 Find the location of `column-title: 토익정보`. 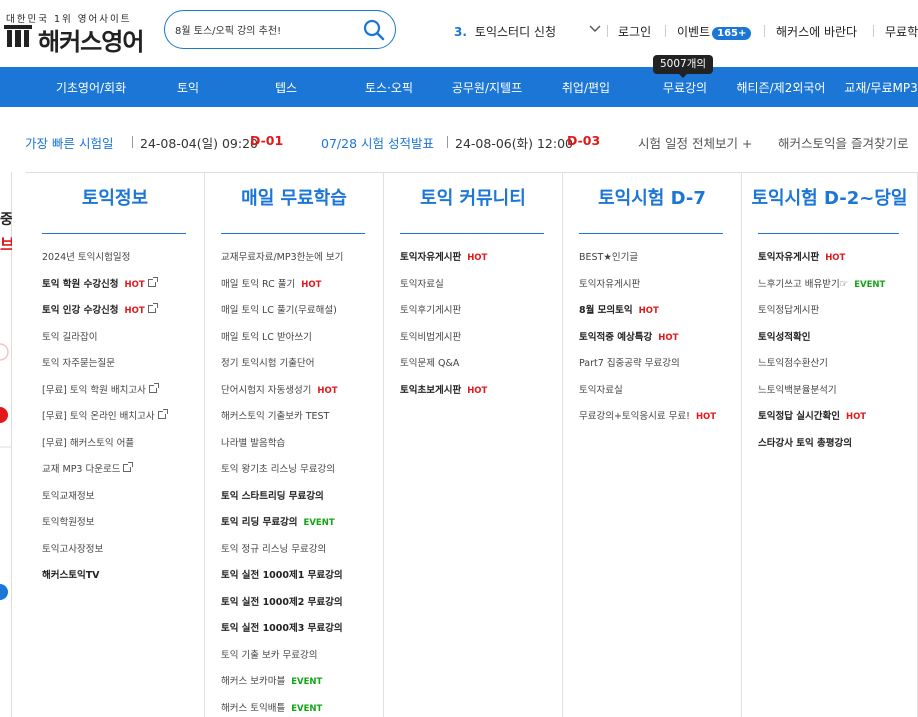

column-title: 토익정보 is located at coordinates (115, 197).